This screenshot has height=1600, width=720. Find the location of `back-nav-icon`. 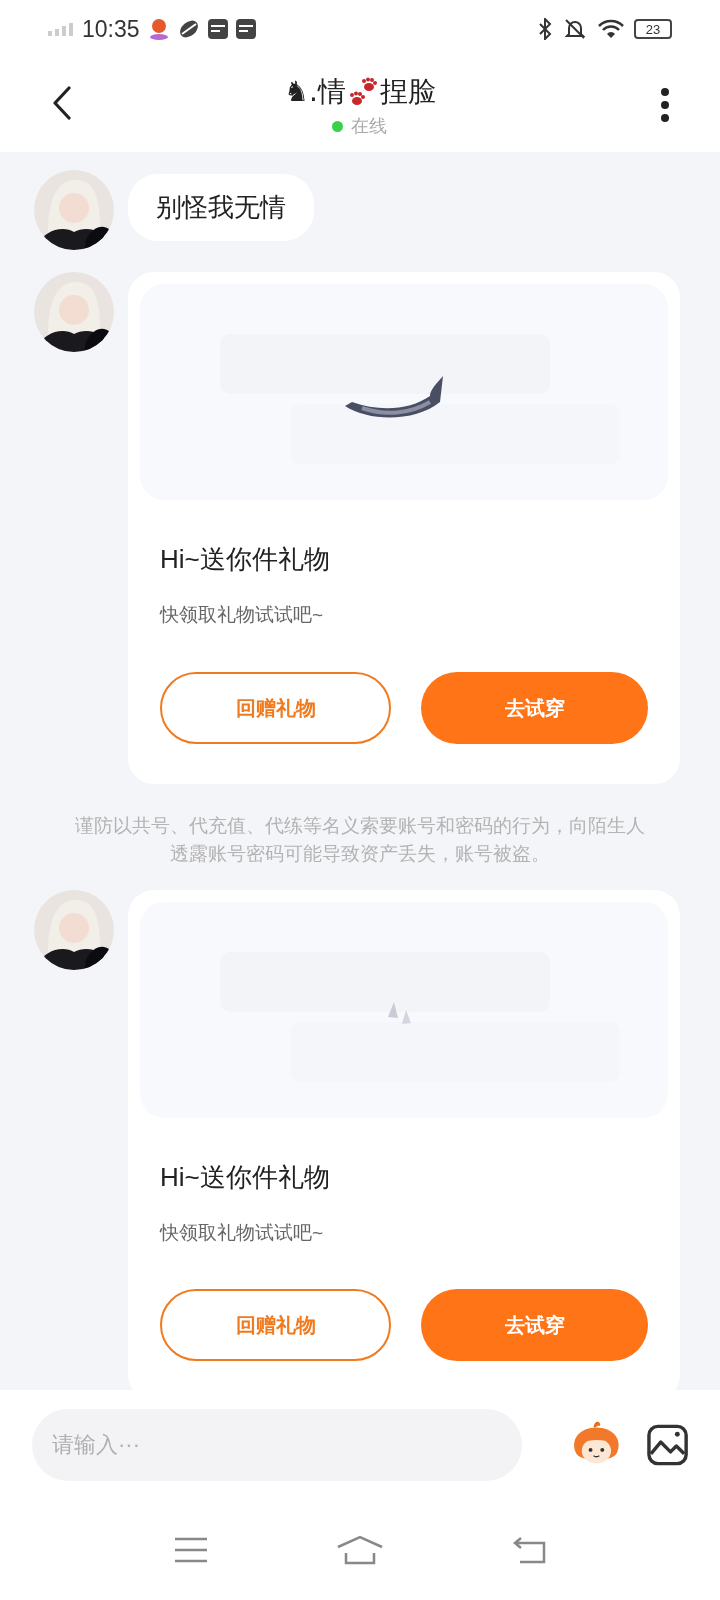

back-nav-icon is located at coordinates (529, 1550).